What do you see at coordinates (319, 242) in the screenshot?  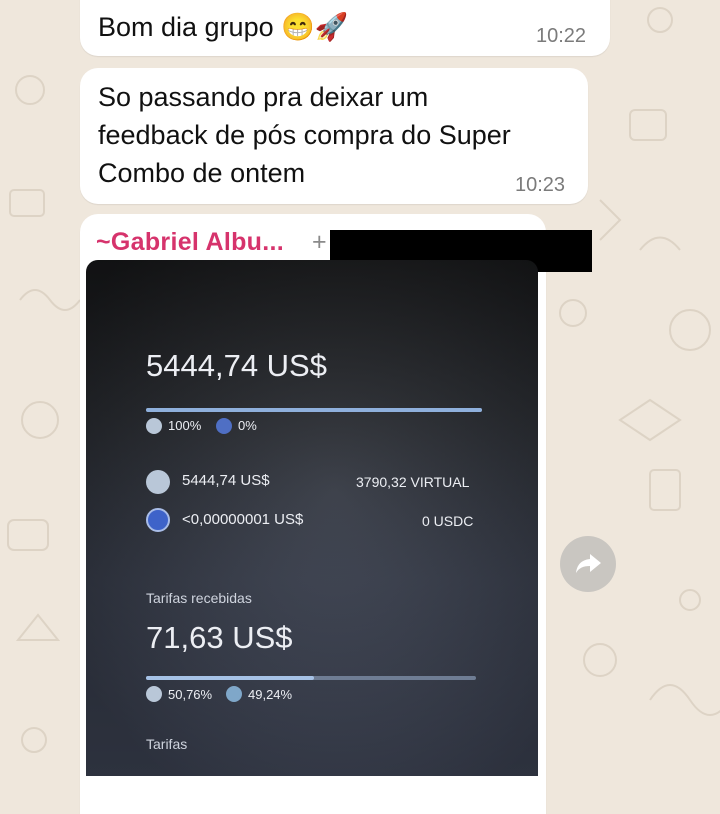 I see `sender-phone-prefix: +` at bounding box center [319, 242].